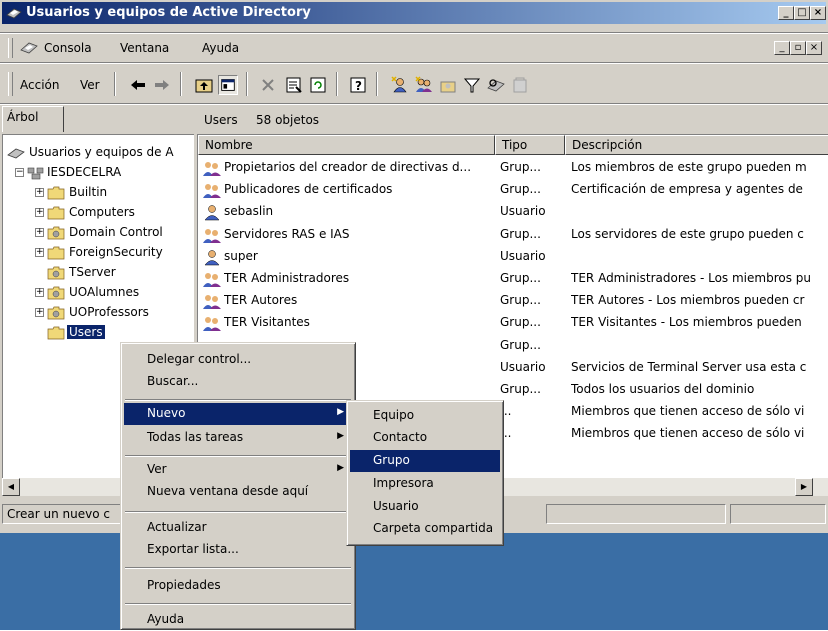 This screenshot has width=828, height=631. Describe the element at coordinates (162, 85) in the screenshot. I see `forward-arrow-icon` at that location.